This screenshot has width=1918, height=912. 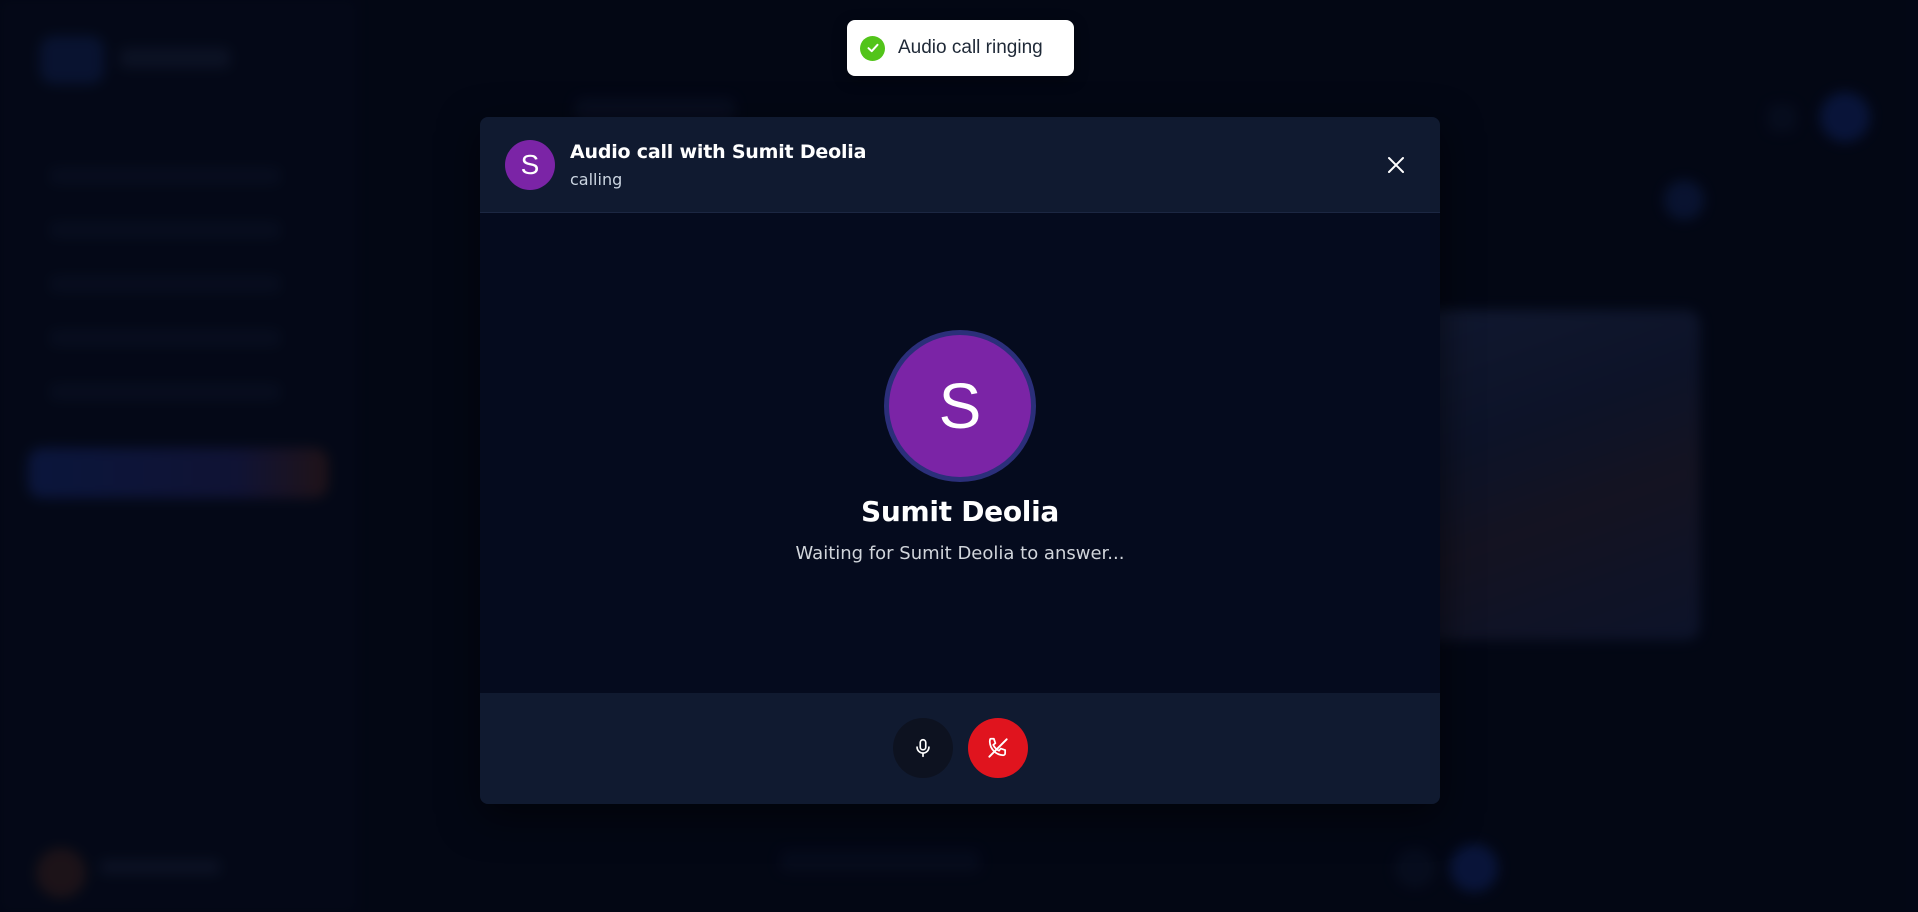 I want to click on call-status: calling, so click(x=596, y=179).